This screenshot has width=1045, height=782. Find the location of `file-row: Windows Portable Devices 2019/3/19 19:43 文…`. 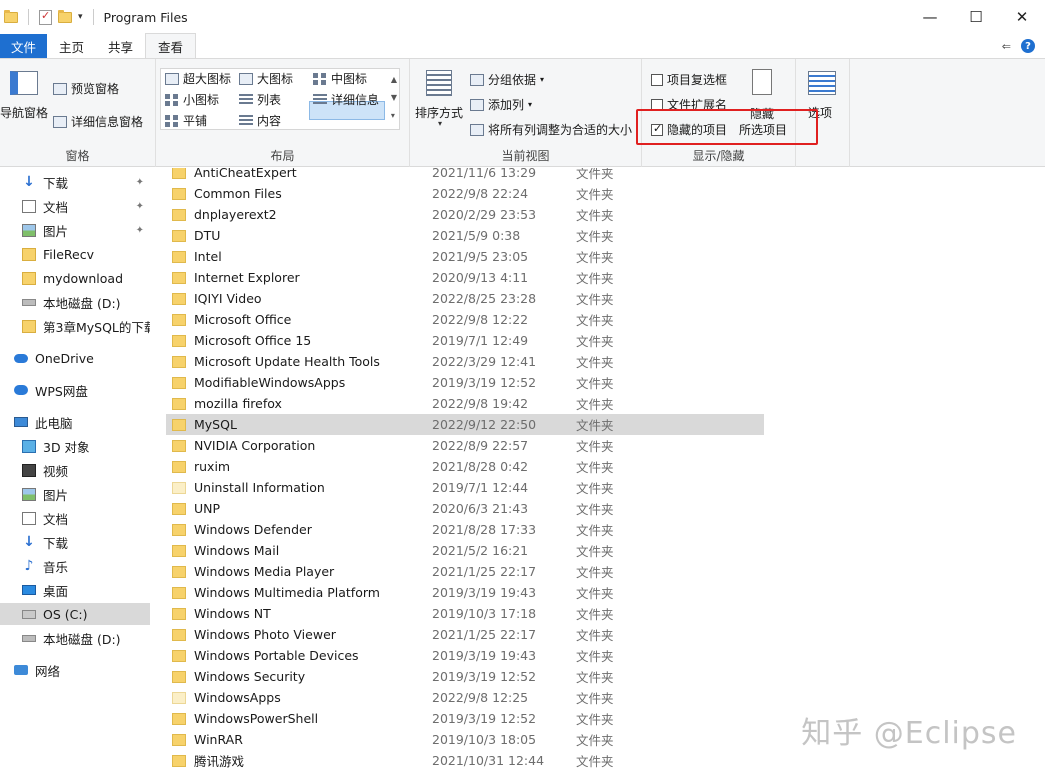

file-row: Windows Portable Devices 2019/3/19 19:43 文… is located at coordinates (465, 655).